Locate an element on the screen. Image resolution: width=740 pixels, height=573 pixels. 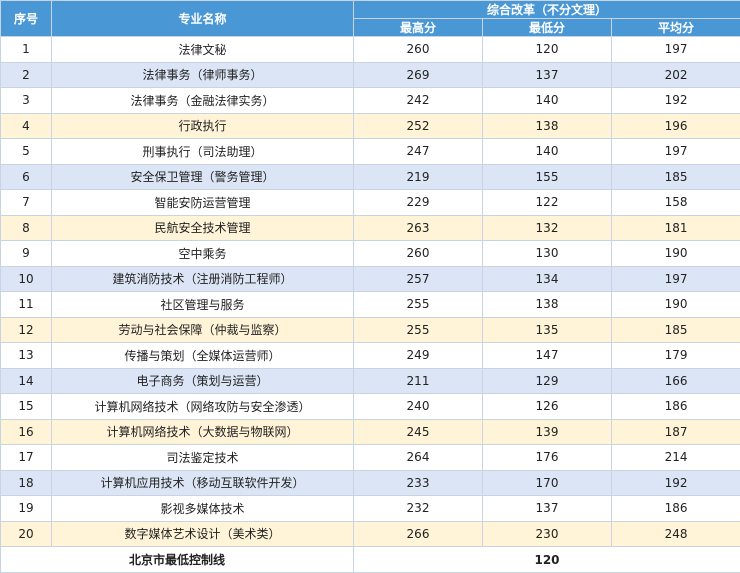
header-max: 最高分 is located at coordinates (418, 27).